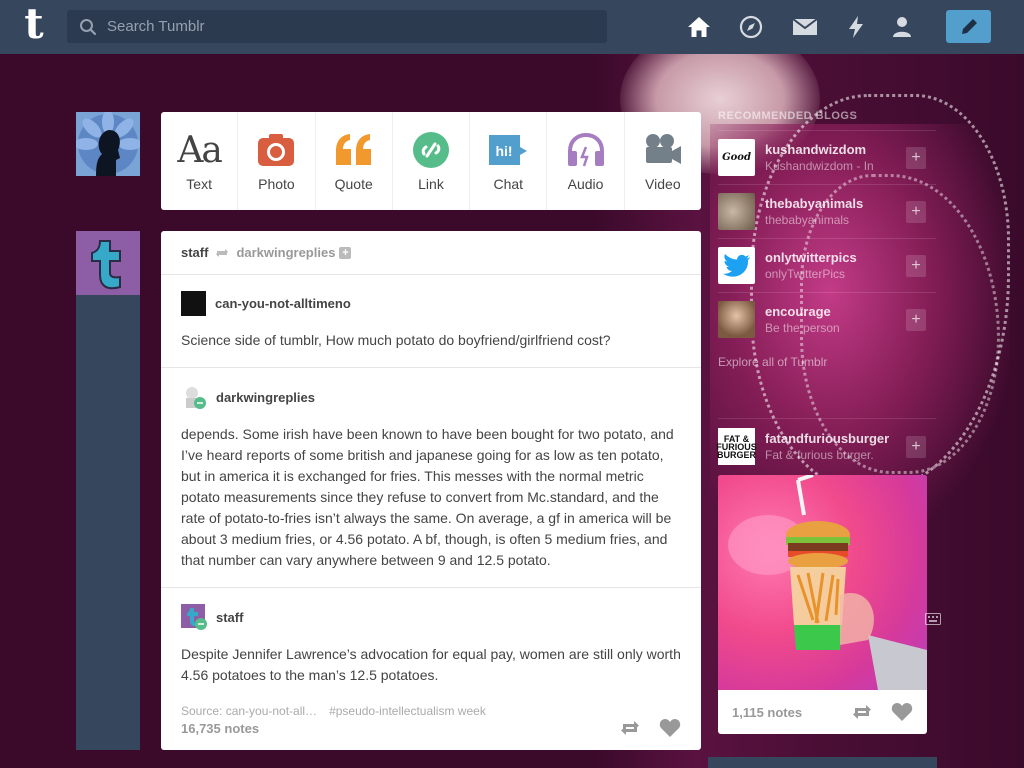 This screenshot has width=1024, height=768. What do you see at coordinates (822, 582) in the screenshot?
I see `burger-drink-photo` at bounding box center [822, 582].